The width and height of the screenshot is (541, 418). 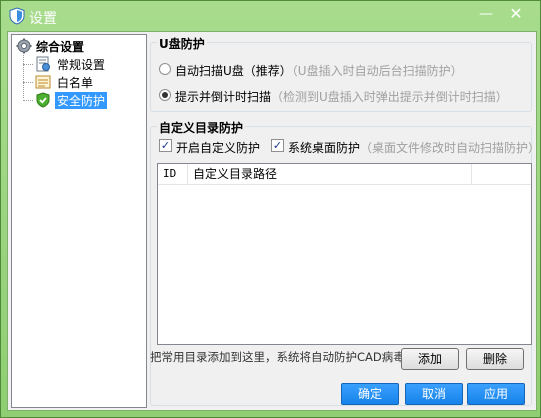 I want to click on tree-item-label: 常规设置, so click(x=81, y=65).